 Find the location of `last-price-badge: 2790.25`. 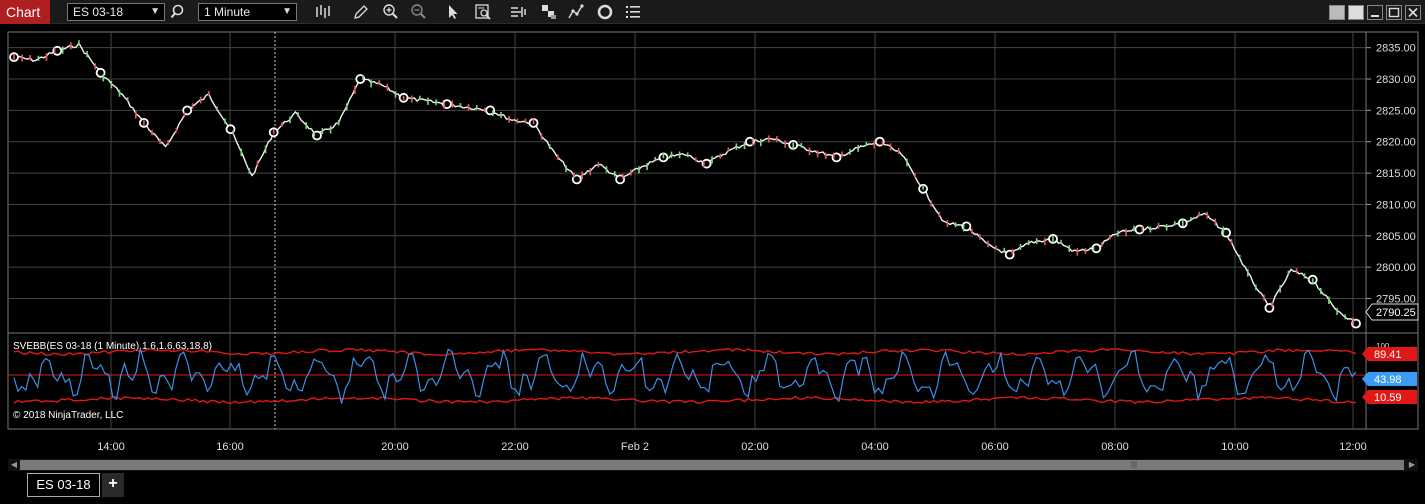

last-price-badge: 2790.25 is located at coordinates (1392, 312).